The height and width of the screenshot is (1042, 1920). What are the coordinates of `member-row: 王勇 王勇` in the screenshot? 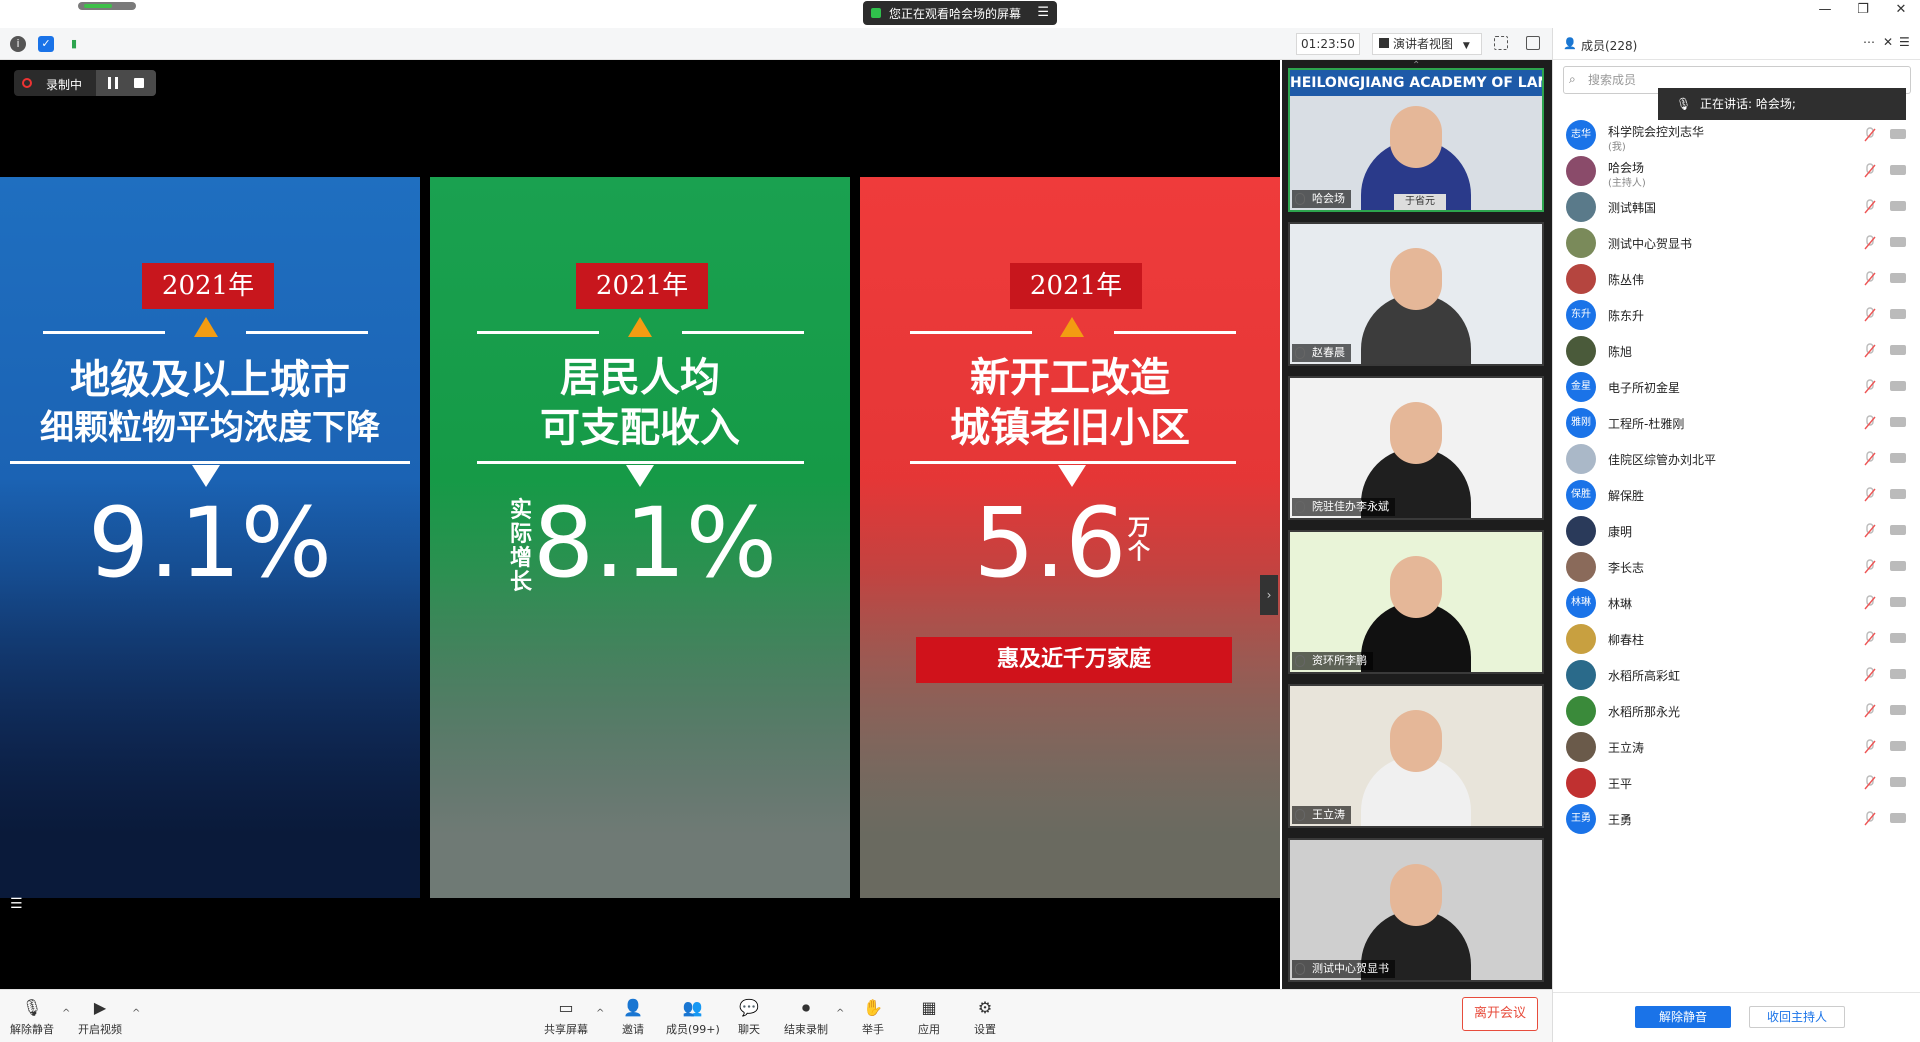 It's located at (1739, 816).